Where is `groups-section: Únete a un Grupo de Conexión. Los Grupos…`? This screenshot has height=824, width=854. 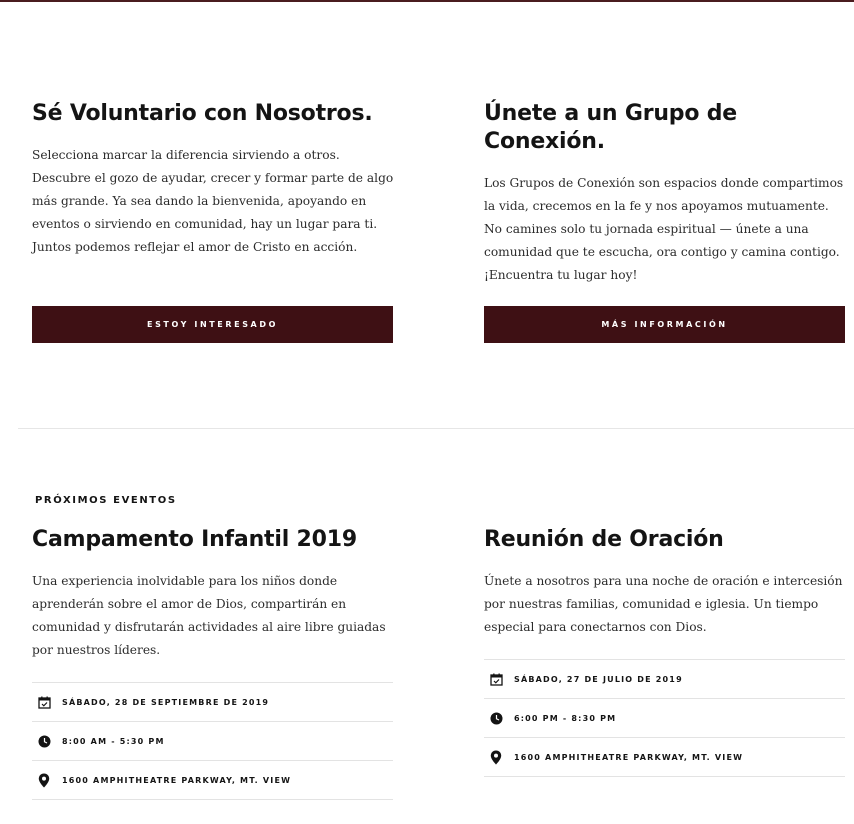
groups-section: Únete a un Grupo de Conexión. Los Grupos… is located at coordinates (665, 193).